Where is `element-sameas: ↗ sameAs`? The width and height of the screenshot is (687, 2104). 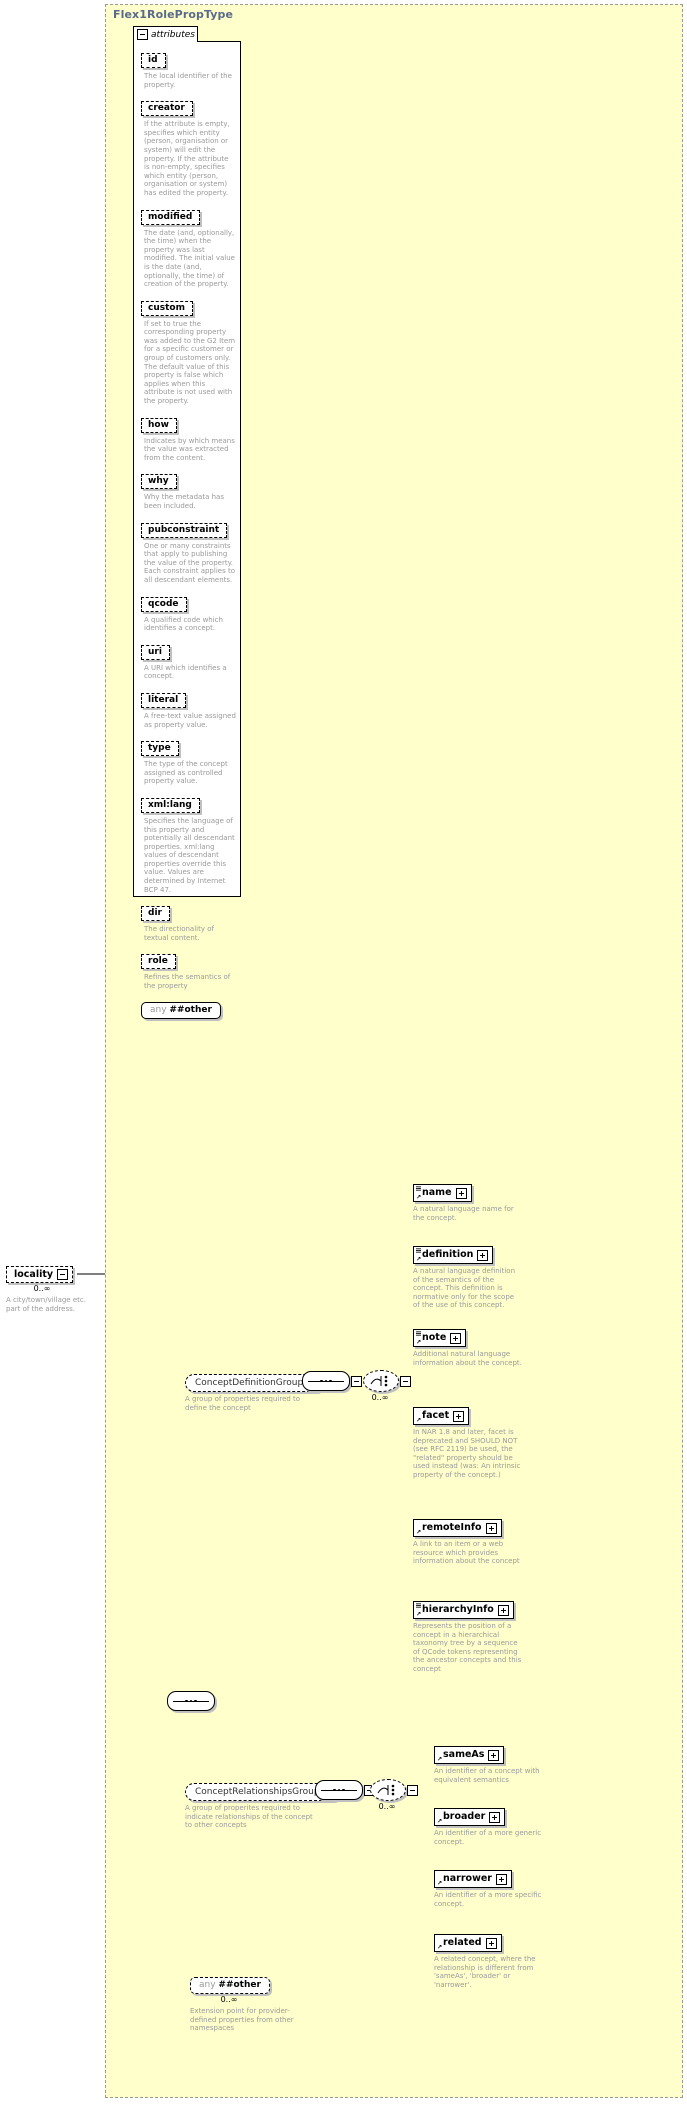 element-sameas: ↗ sameAs is located at coordinates (469, 1755).